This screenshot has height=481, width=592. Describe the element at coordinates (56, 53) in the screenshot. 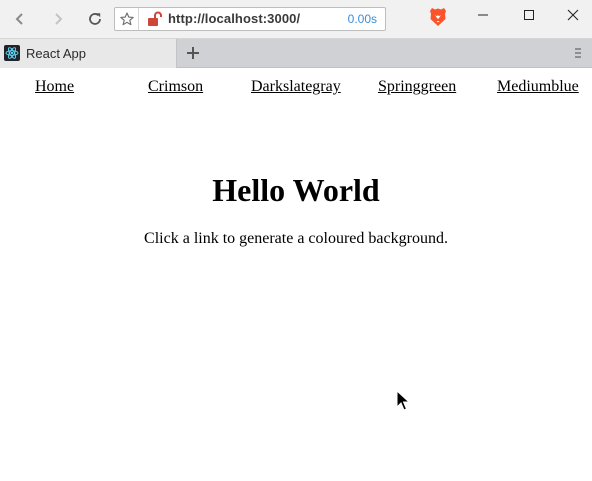

I see `tab-title: React App` at that location.